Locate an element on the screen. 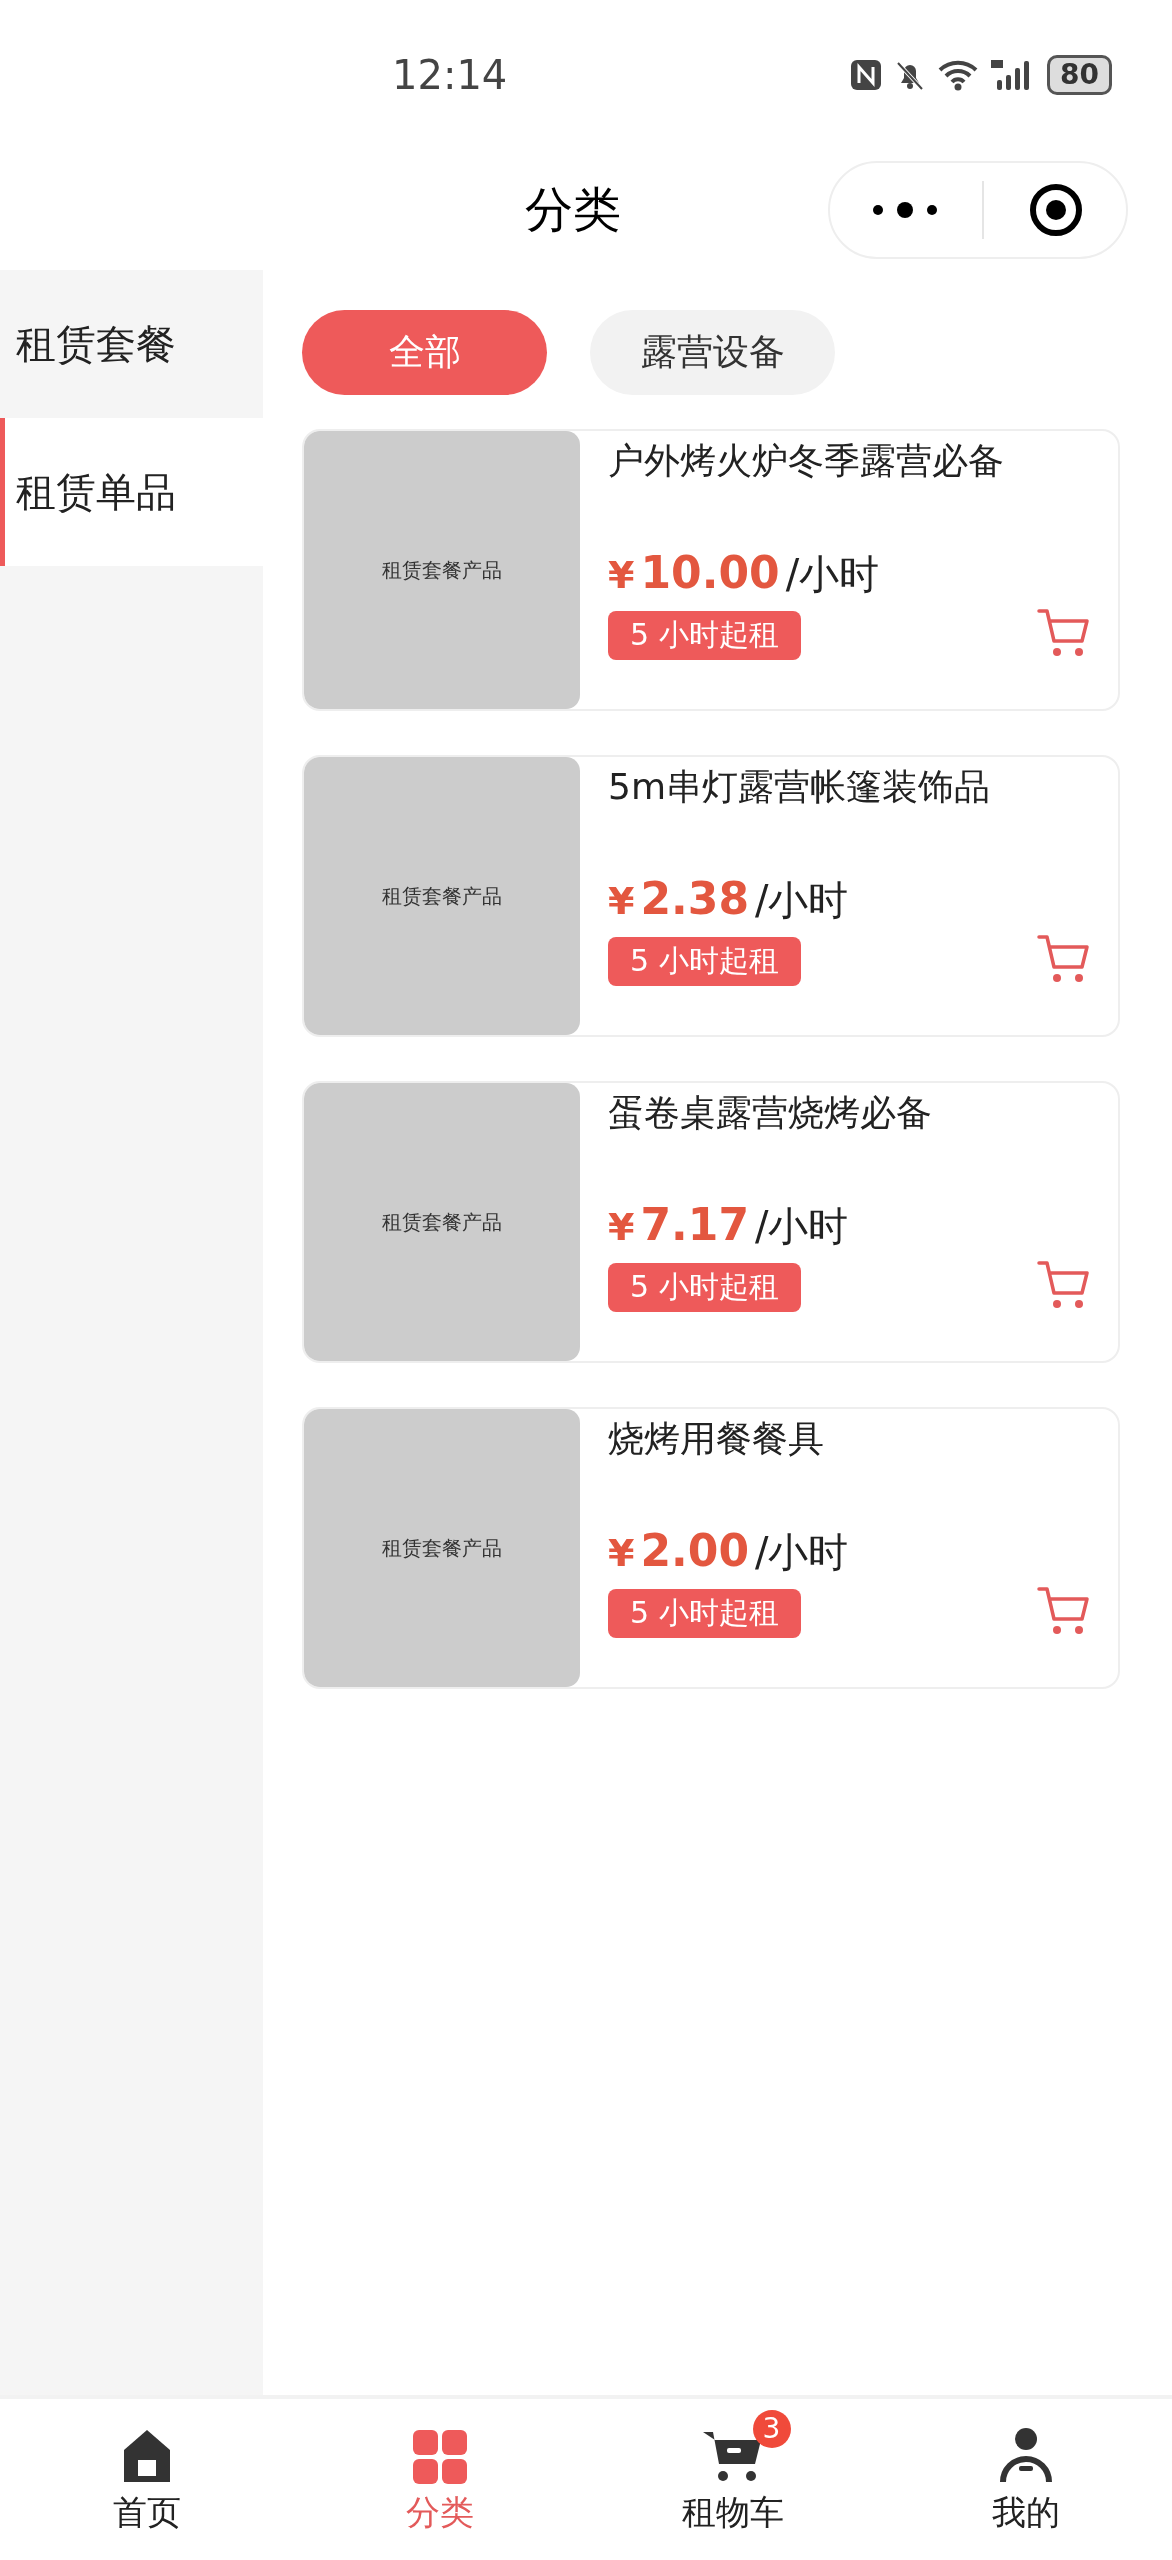 The height and width of the screenshot is (2560, 1172). tab-bar-item: 分类 is located at coordinates (439, 2479).